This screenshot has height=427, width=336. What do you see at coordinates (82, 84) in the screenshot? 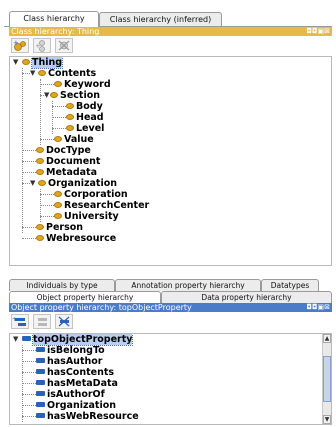
I see `tree-node-keyword: Keyword` at bounding box center [82, 84].